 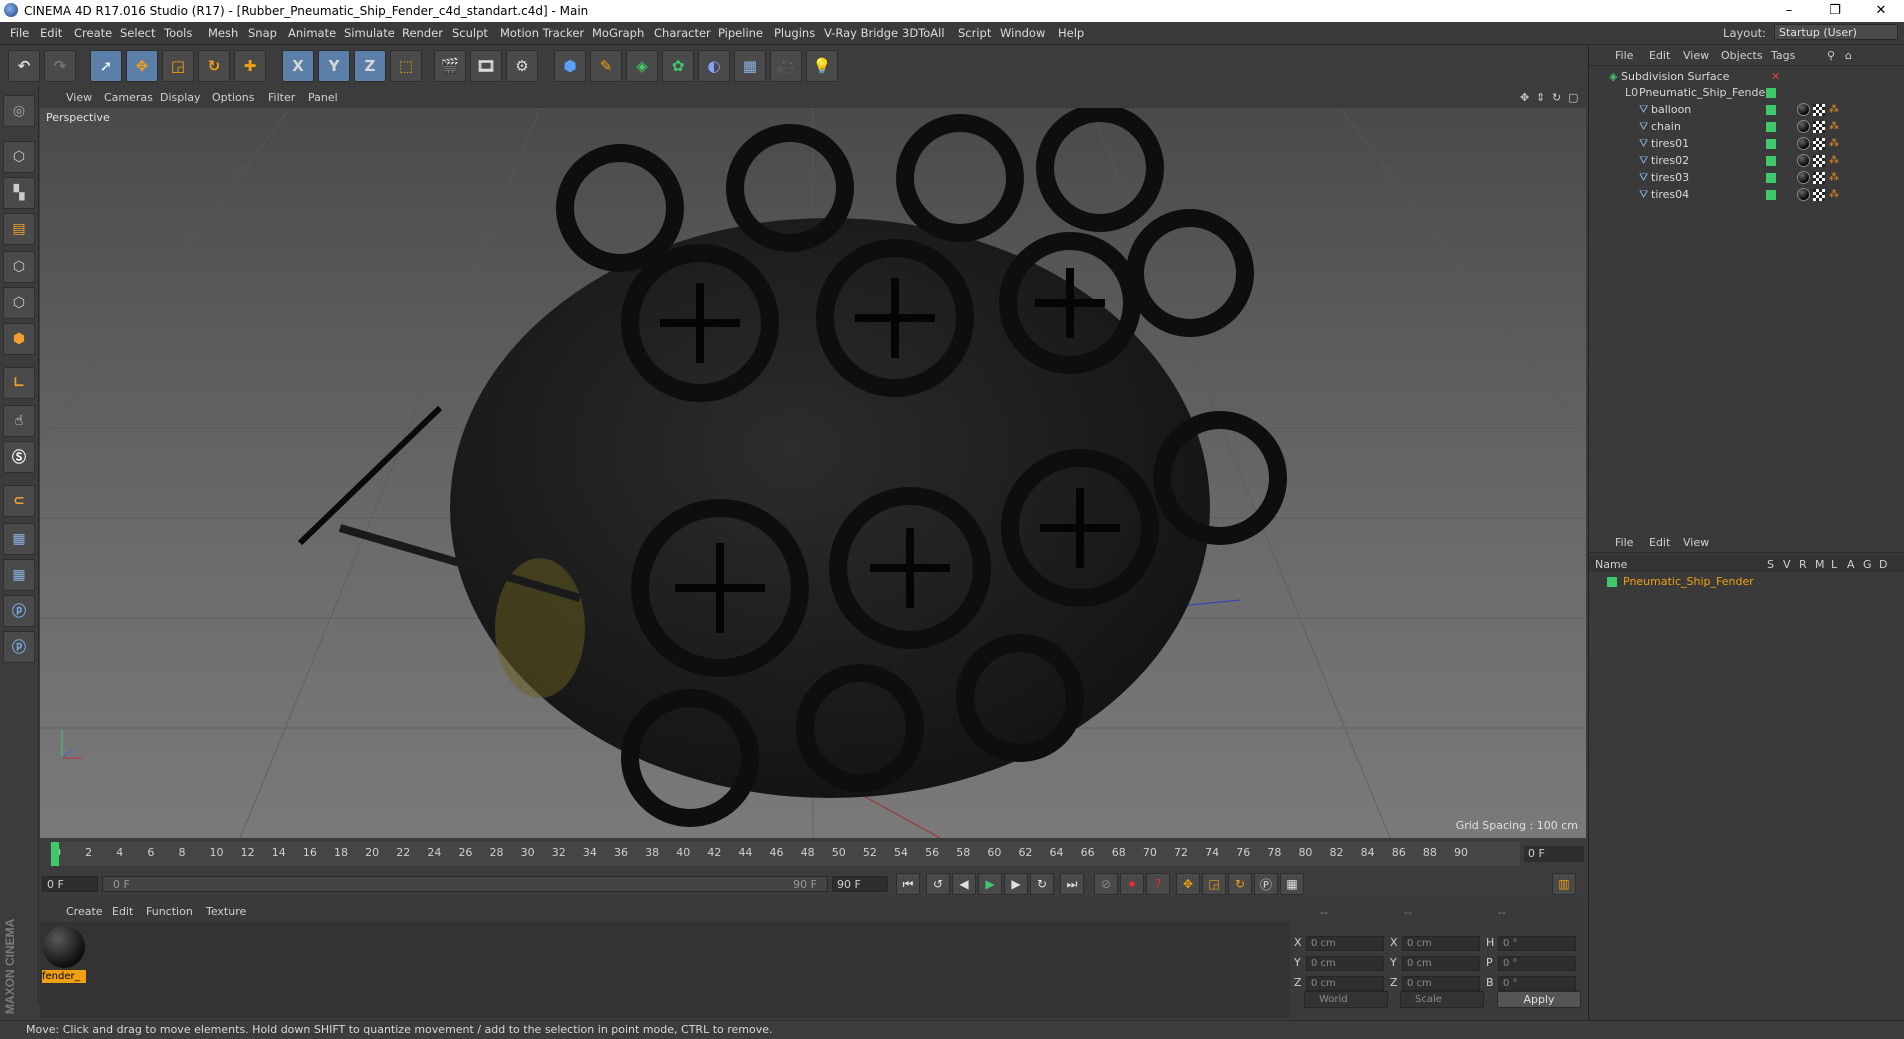 I want to click on layout-dropdown: Startup (User), so click(x=1836, y=32).